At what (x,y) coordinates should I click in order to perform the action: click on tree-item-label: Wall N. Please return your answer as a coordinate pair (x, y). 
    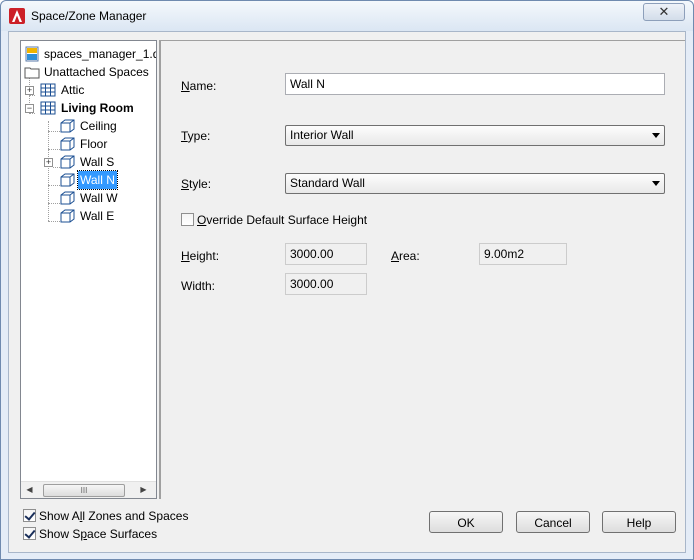
    Looking at the image, I should click on (97, 180).